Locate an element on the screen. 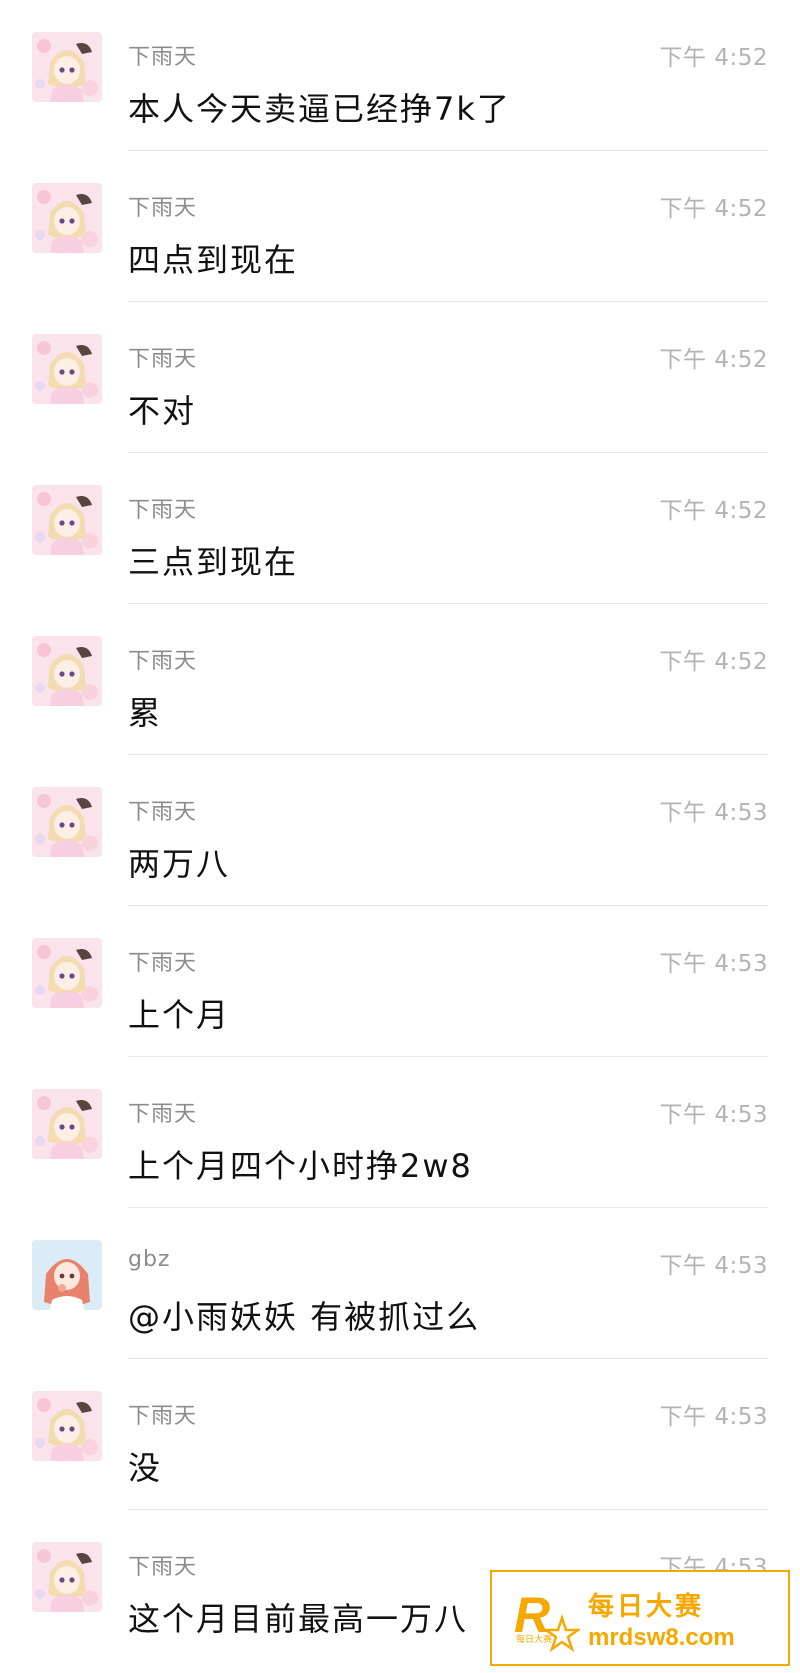  chat-message: 下雨天 下午 4:52 不对 is located at coordinates (400, 377).